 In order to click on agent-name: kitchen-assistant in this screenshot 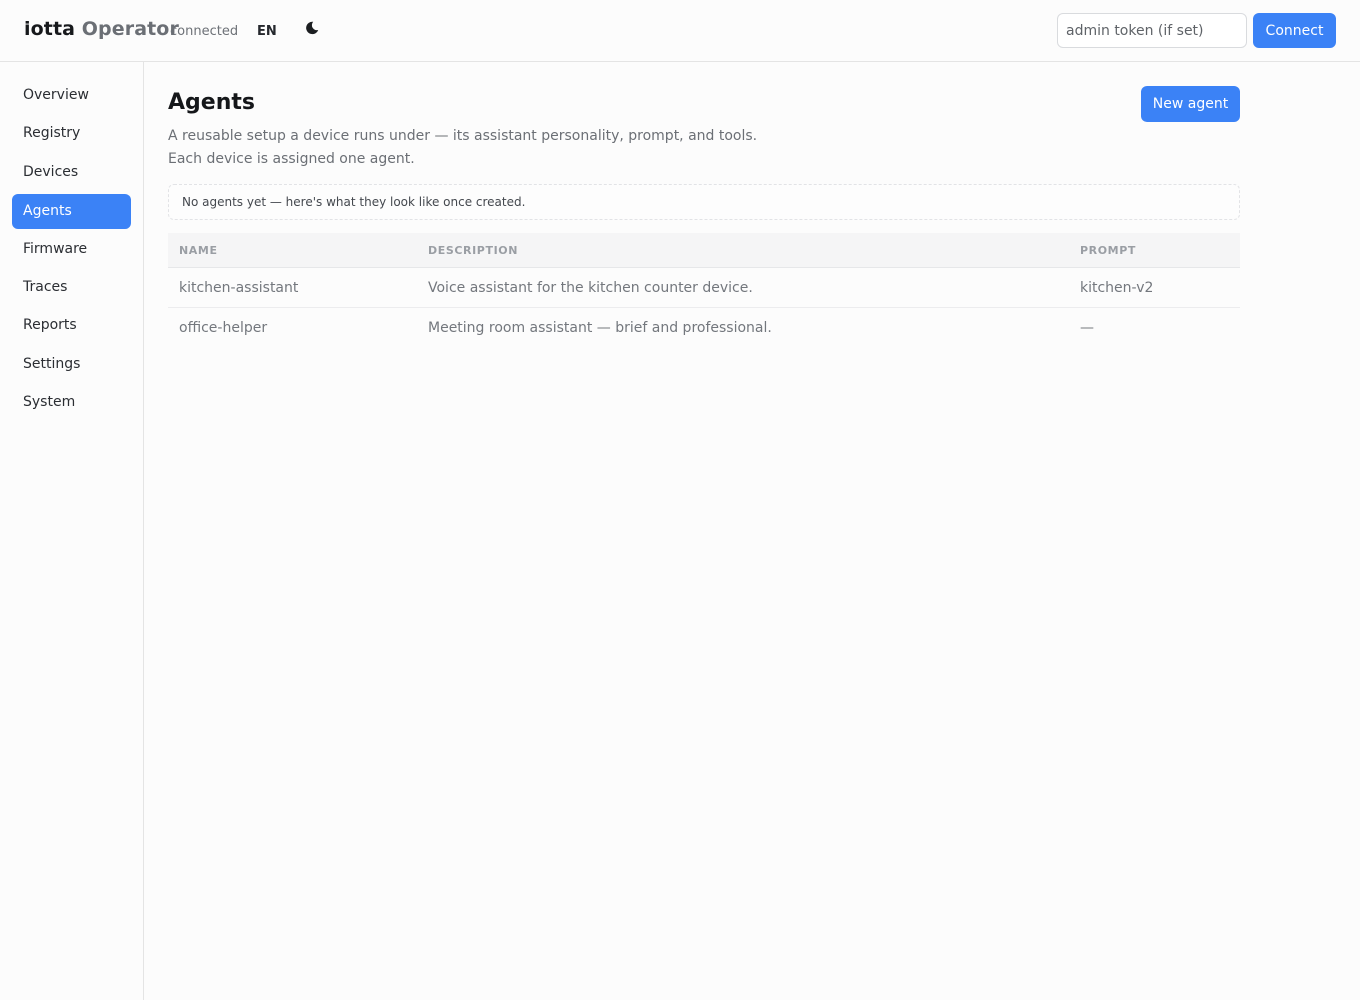, I will do `click(239, 288)`.